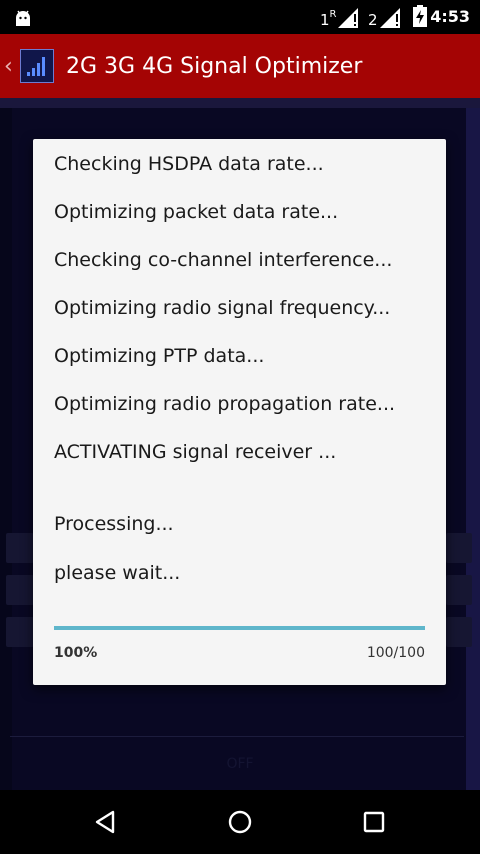 The image size is (480, 854). What do you see at coordinates (325, 20) in the screenshot?
I see `sim1-label: 1` at bounding box center [325, 20].